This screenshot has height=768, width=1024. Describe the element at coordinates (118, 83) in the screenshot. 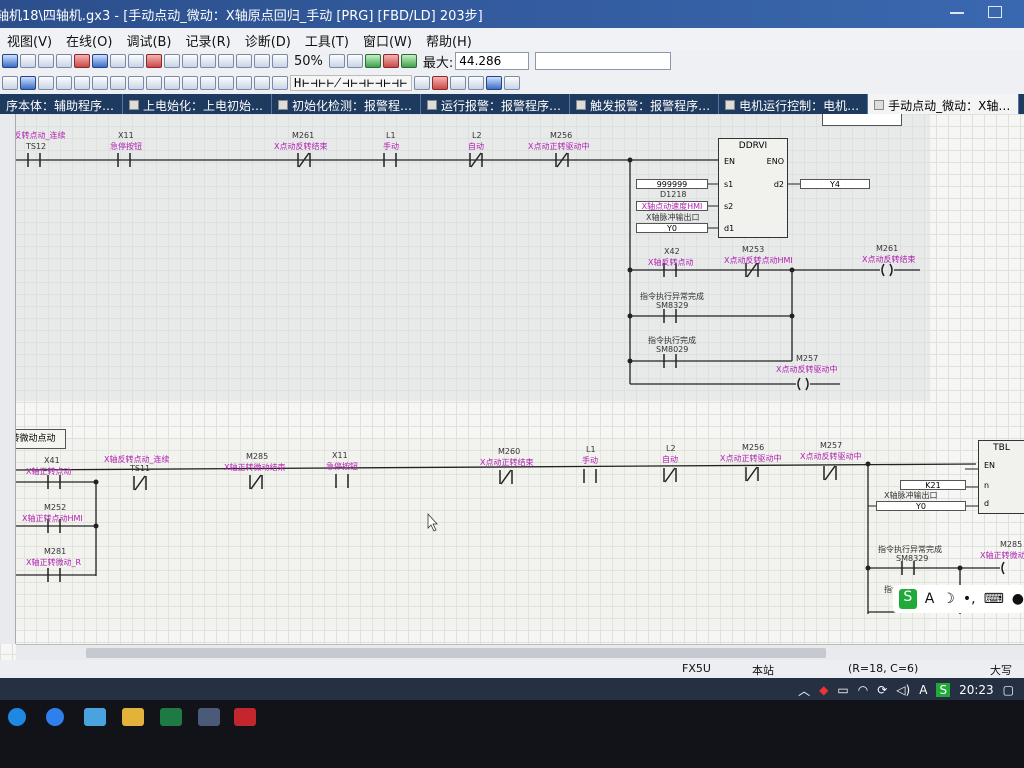

I see `grid-icon` at that location.